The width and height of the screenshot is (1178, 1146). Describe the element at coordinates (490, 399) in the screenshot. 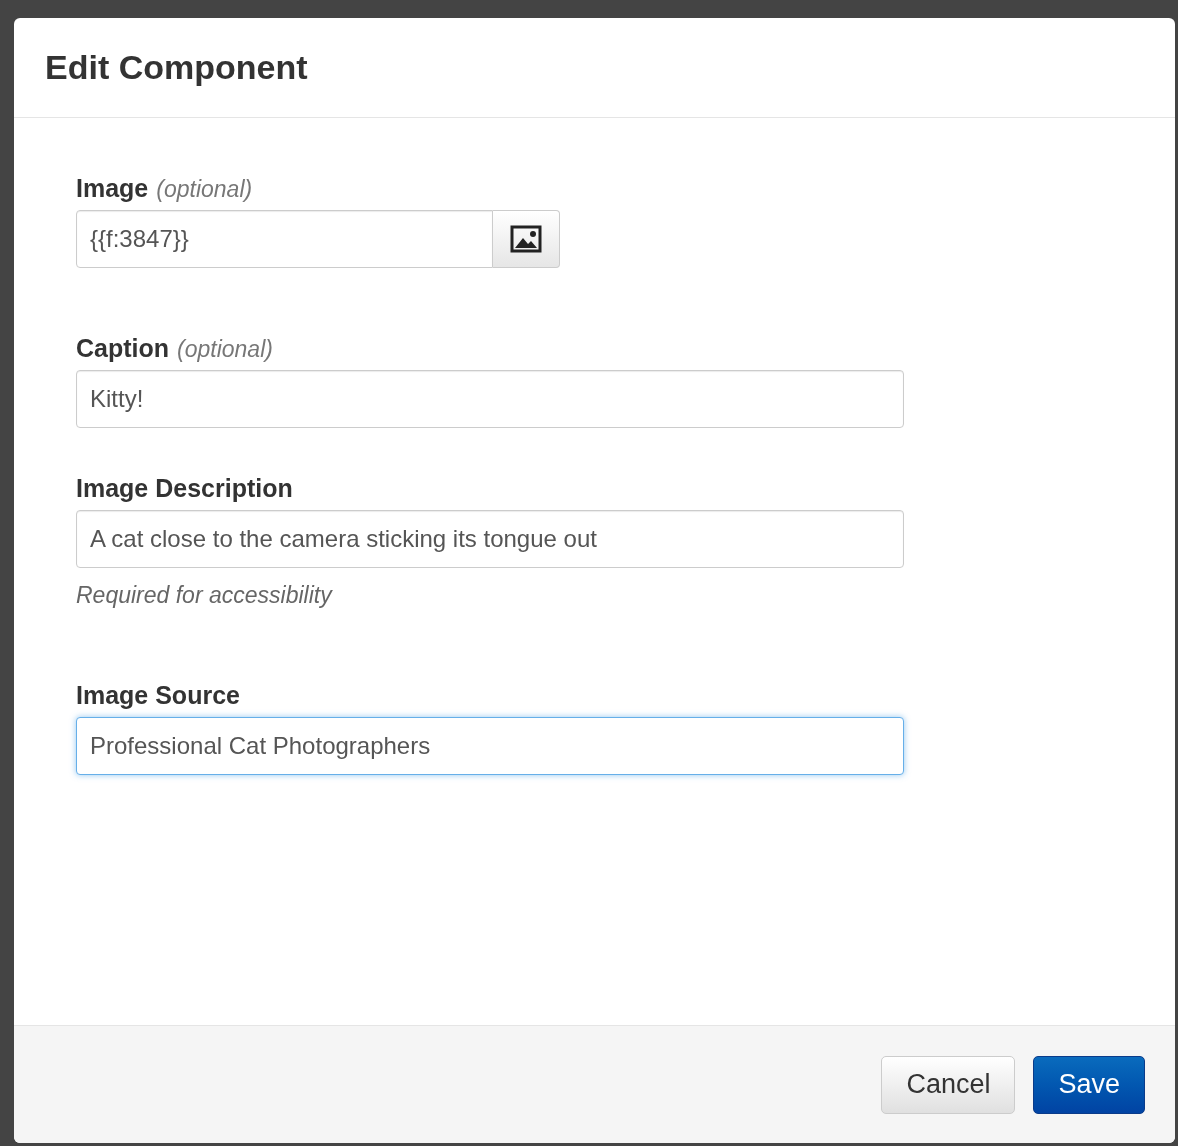

I see `text-field: Kitty!` at that location.